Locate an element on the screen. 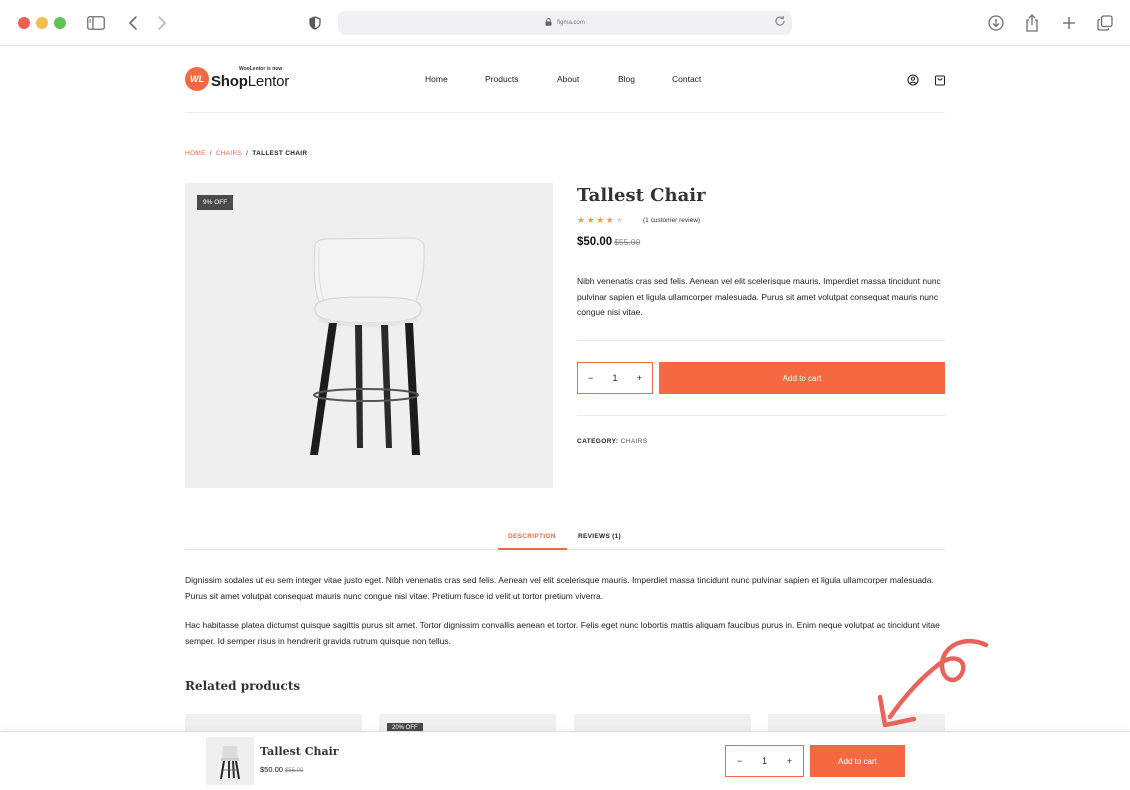  reload-icon is located at coordinates (780, 22).